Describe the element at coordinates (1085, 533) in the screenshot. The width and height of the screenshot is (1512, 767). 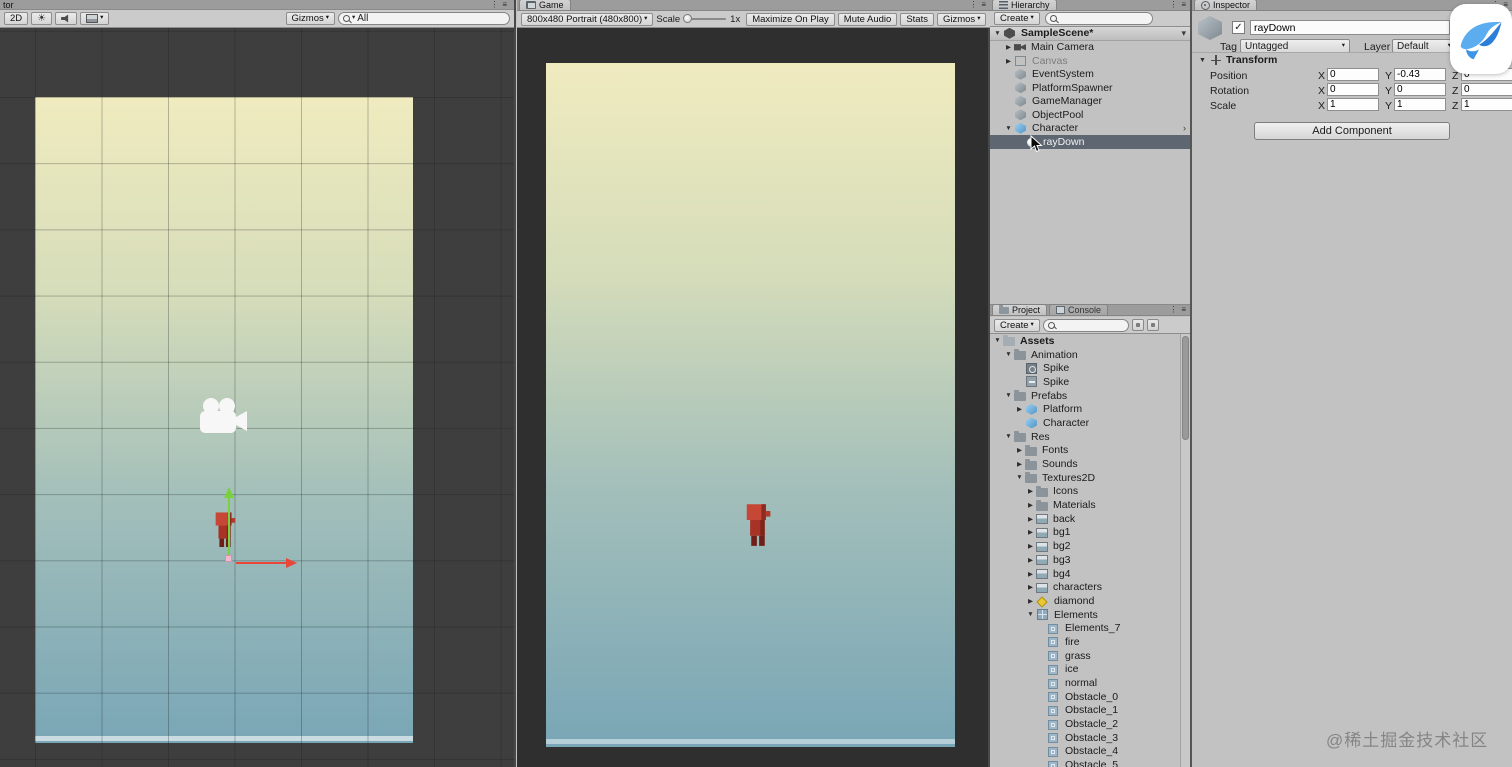
I see `project-item-bg1: ▶ bg1` at that location.